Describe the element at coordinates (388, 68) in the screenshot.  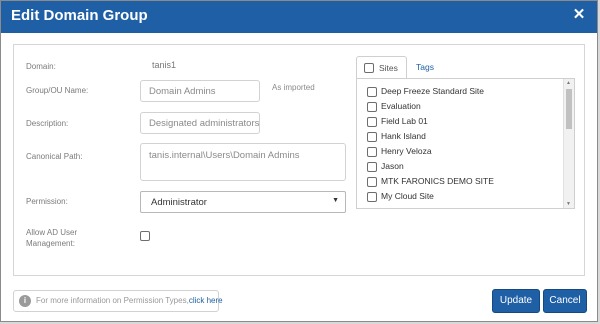
I see `tab-sites-label: Sites` at that location.